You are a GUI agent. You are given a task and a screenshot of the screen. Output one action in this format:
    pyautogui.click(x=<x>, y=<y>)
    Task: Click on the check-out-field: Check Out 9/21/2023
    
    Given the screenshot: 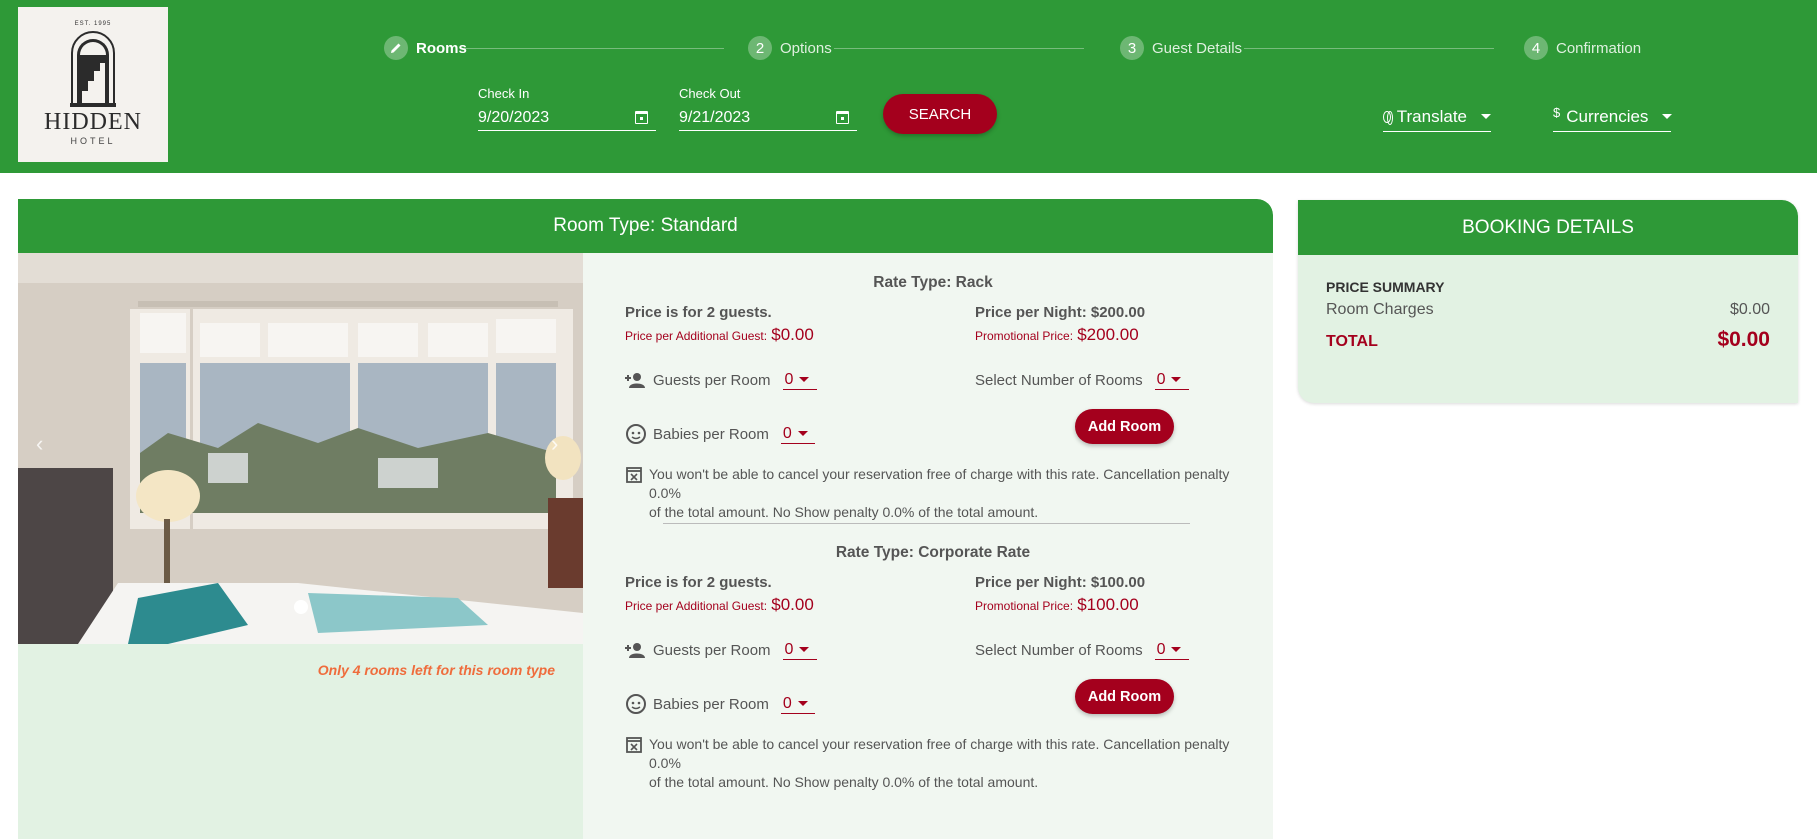 What is the action you would take?
    pyautogui.click(x=768, y=108)
    